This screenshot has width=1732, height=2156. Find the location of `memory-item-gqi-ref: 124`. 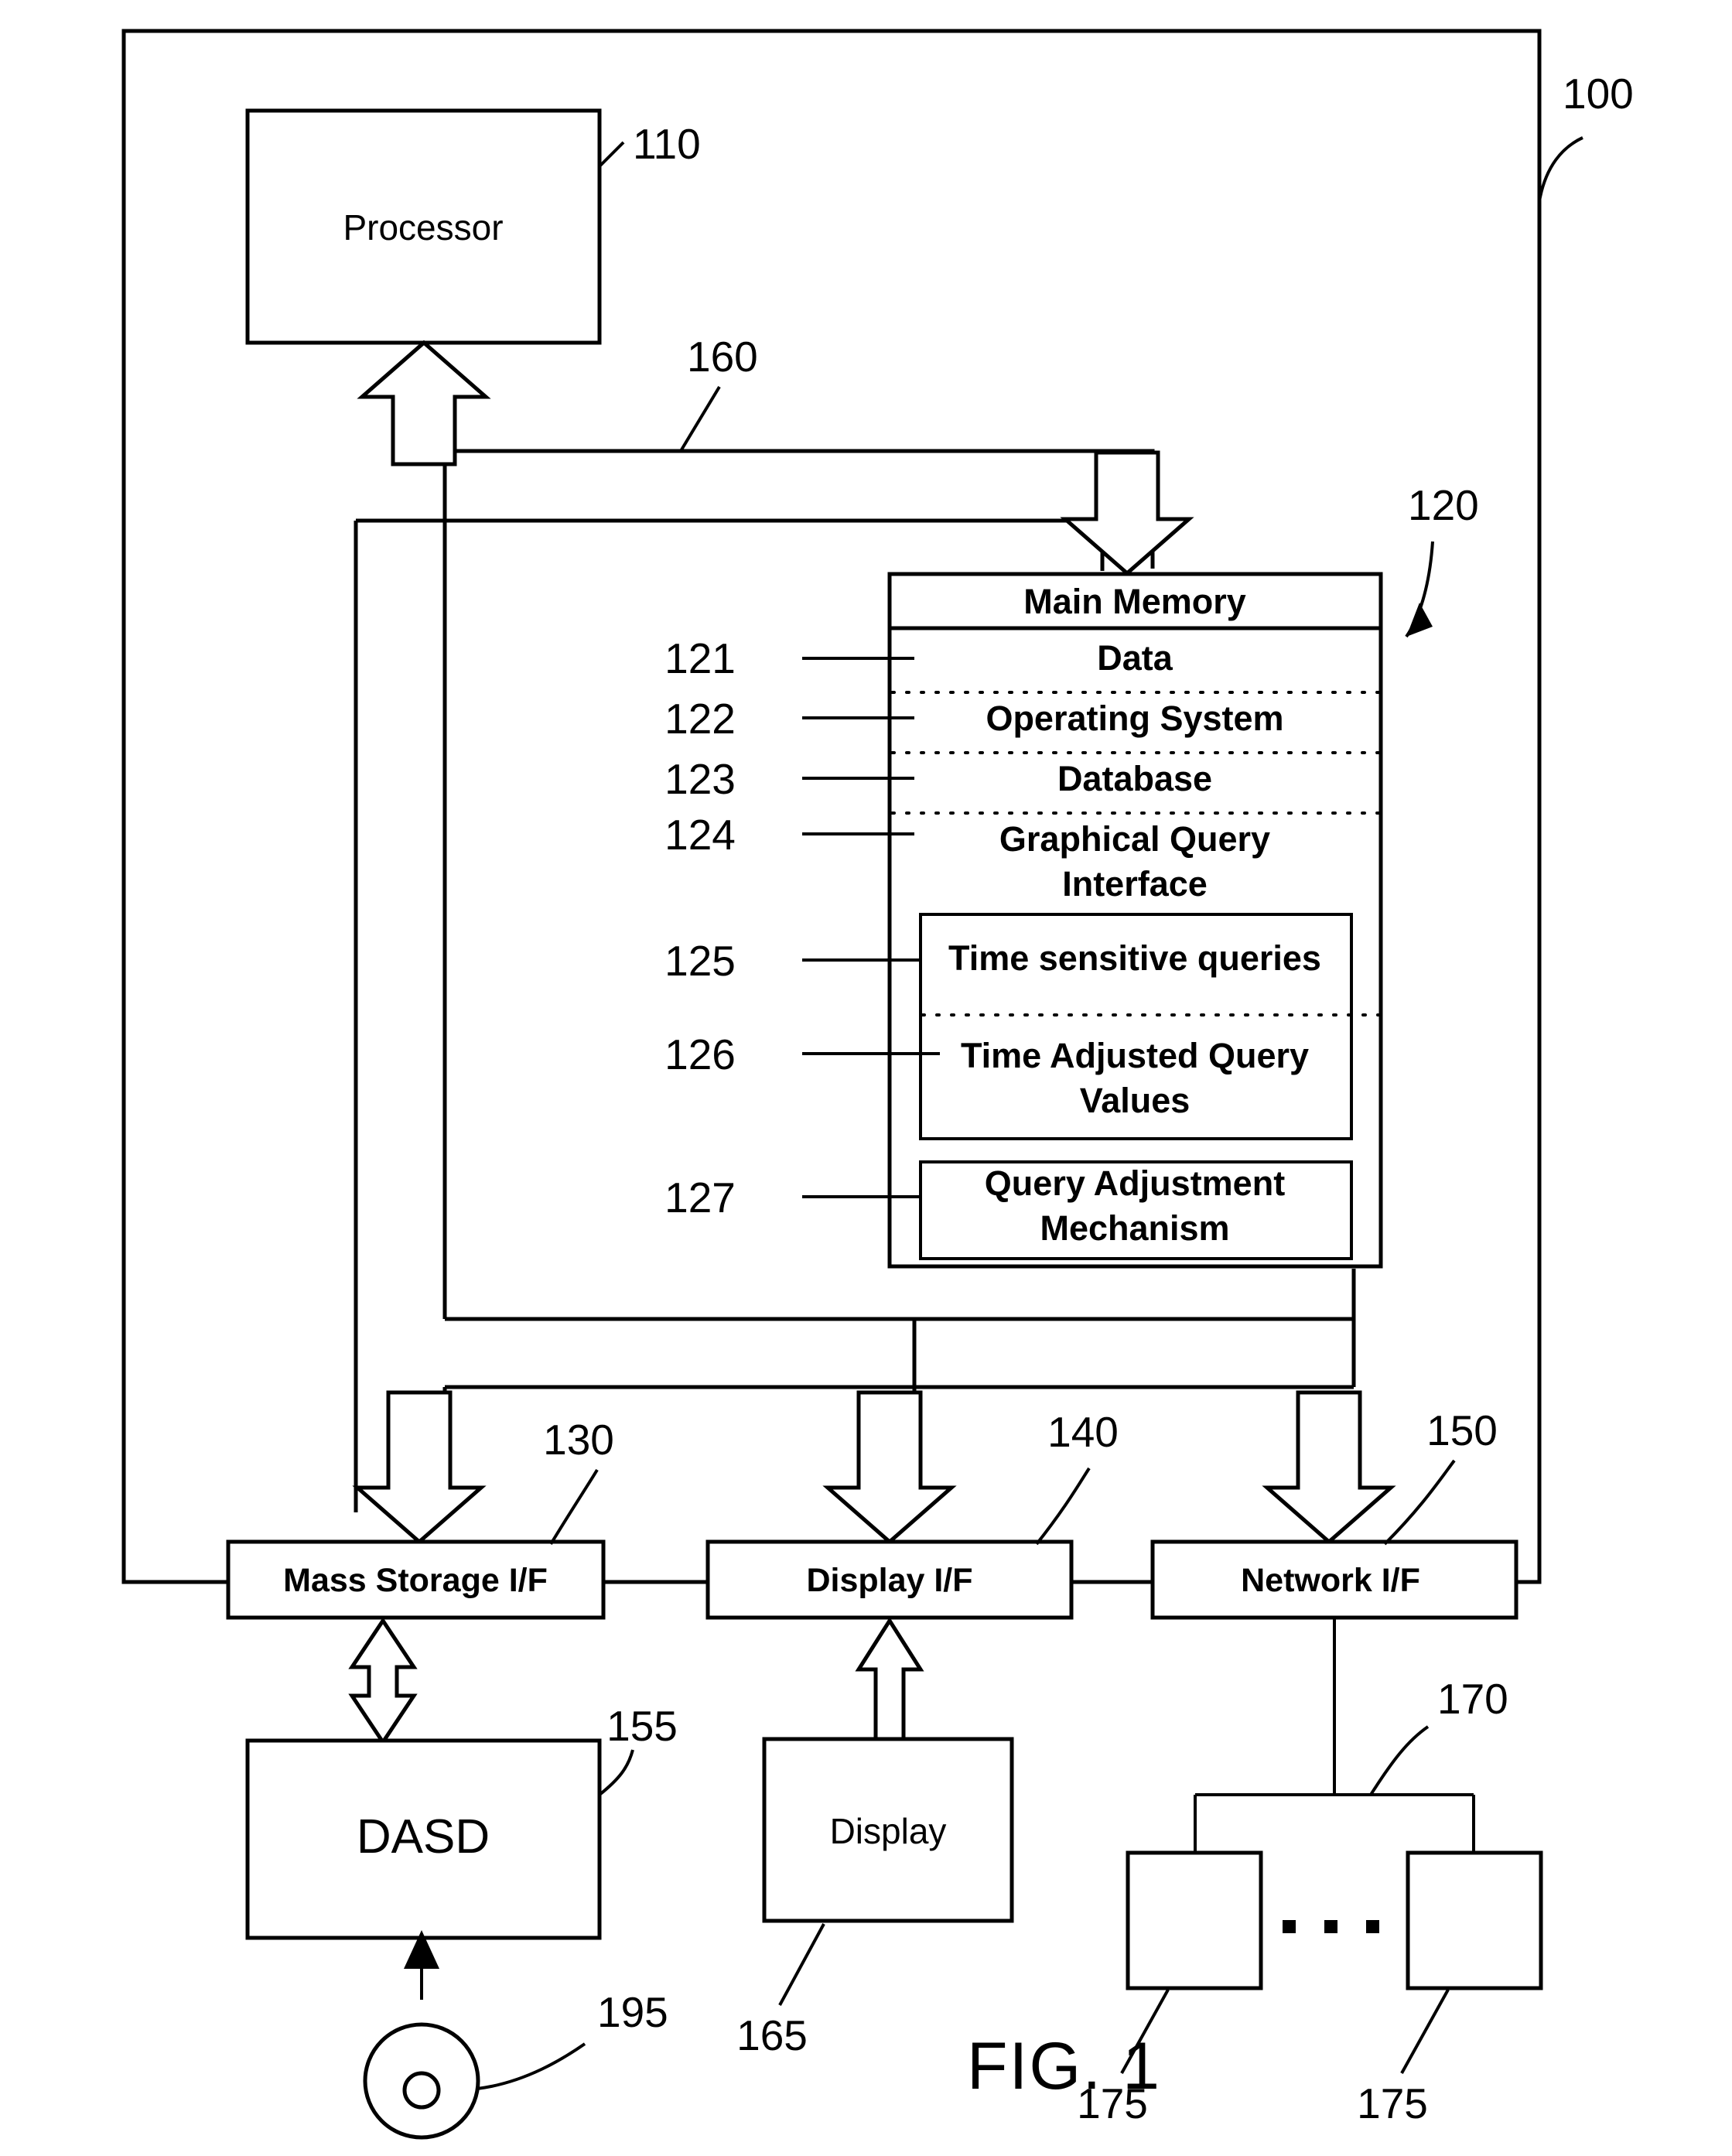

memory-item-gqi-ref: 124 is located at coordinates (700, 835).